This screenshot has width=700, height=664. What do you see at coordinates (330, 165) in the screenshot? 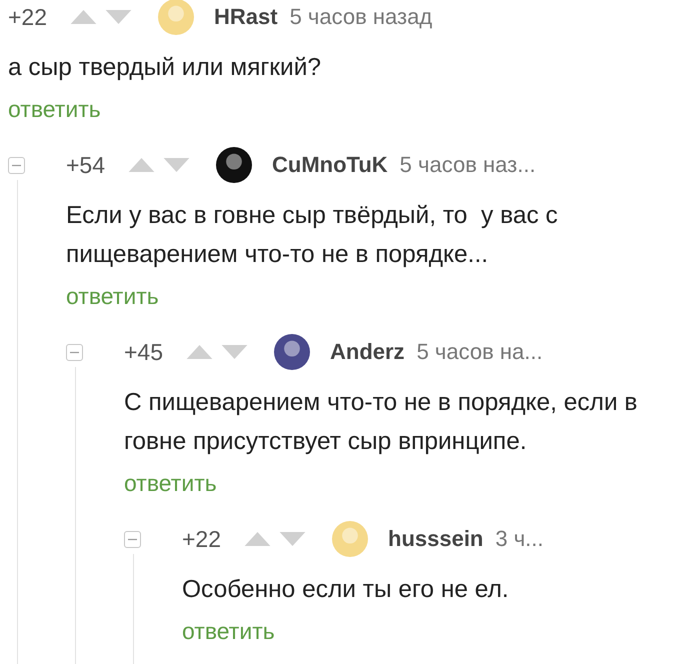
I see `author-name: CuMnoTuK` at bounding box center [330, 165].